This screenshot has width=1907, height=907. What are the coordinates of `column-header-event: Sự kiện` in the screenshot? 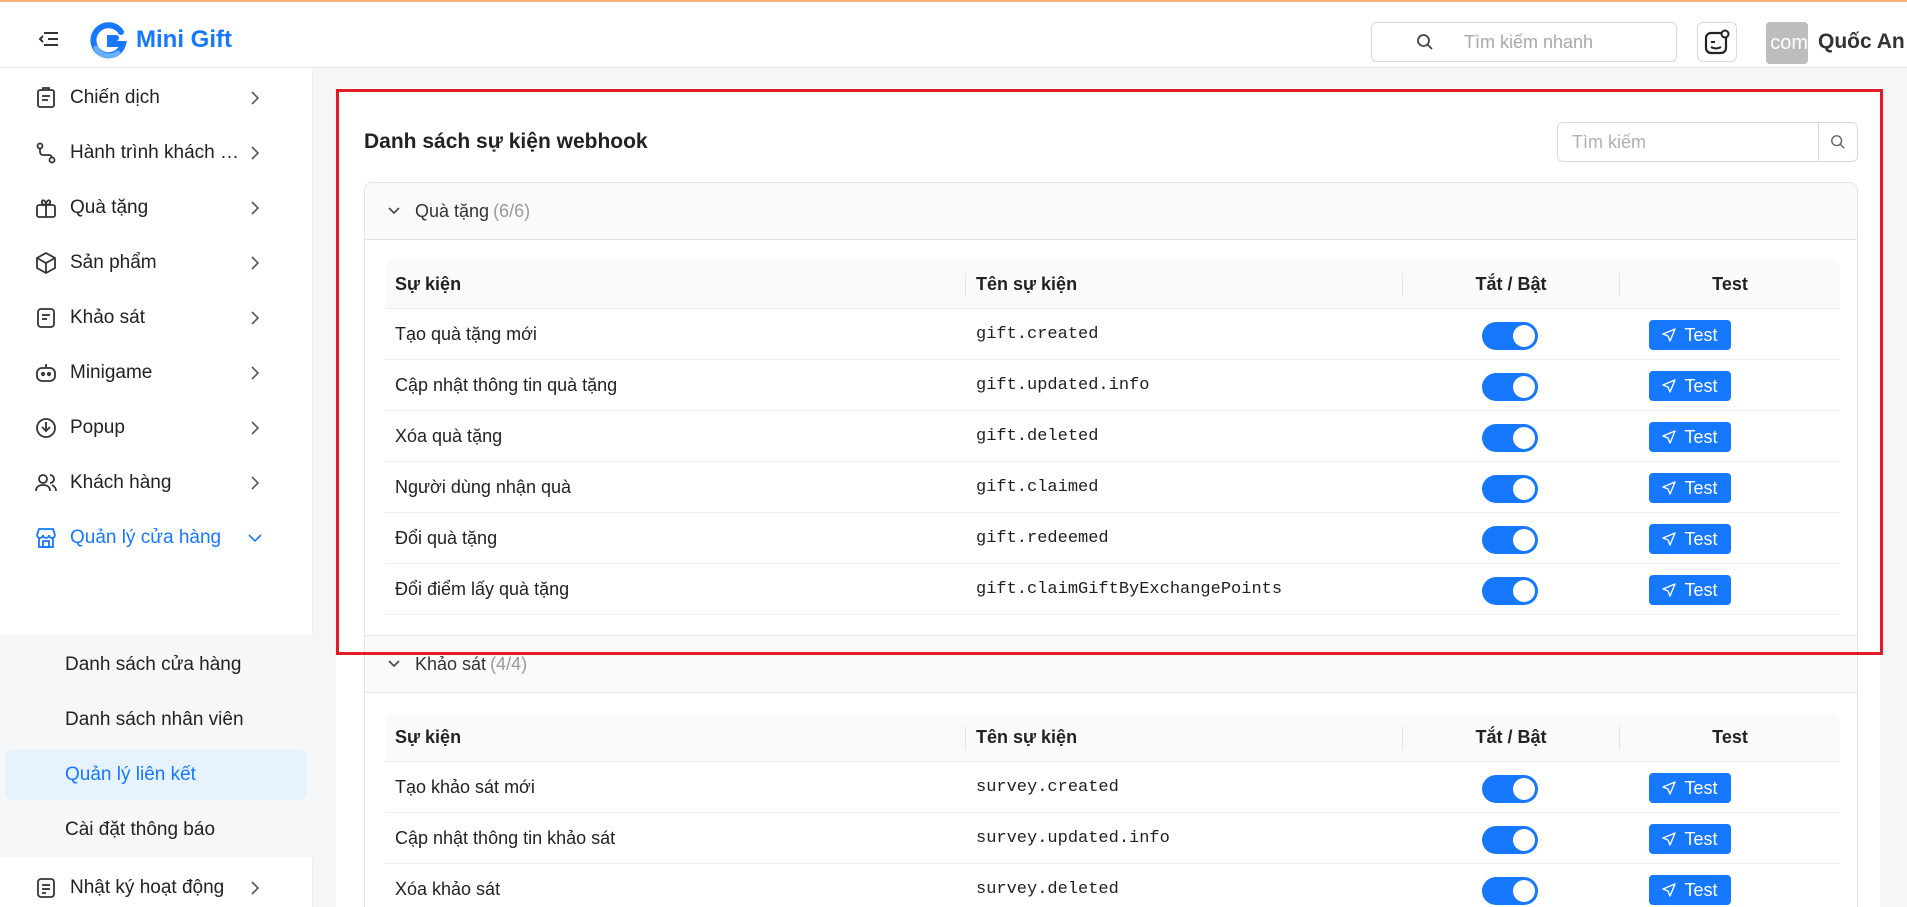 It's located at (428, 284).